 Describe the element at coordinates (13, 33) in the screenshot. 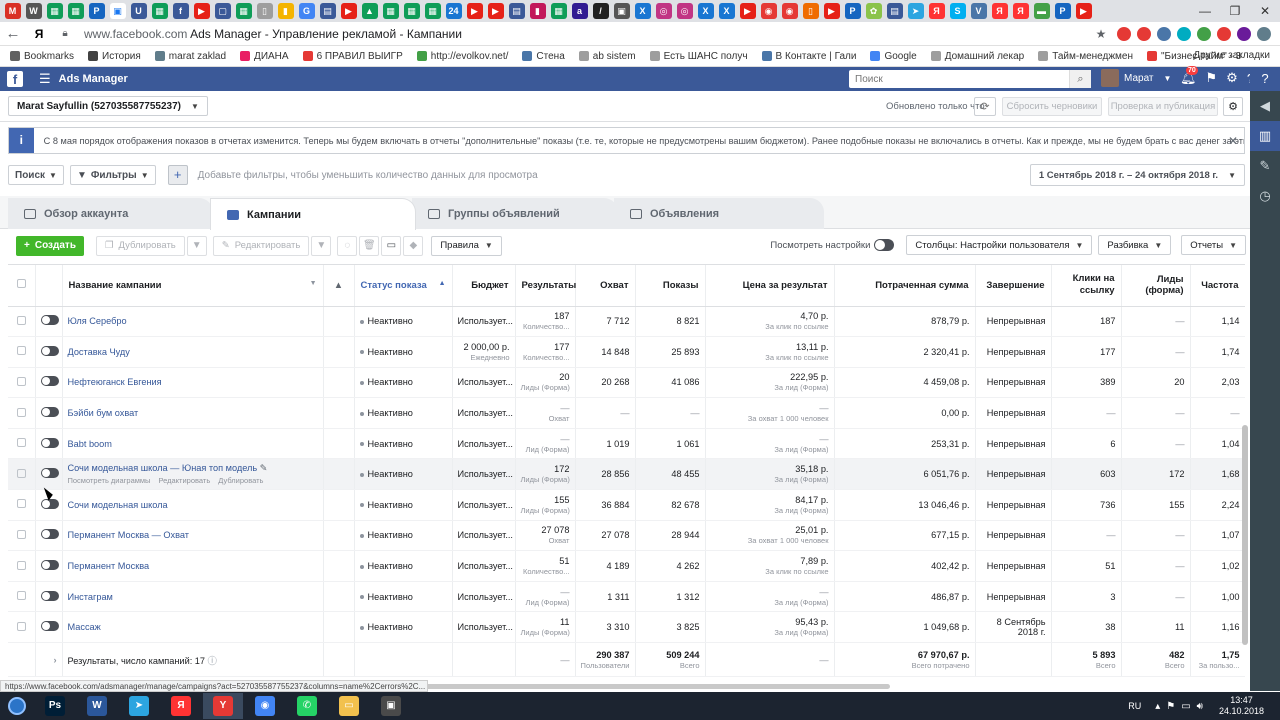

I see `back-arrow-icon: ←` at that location.